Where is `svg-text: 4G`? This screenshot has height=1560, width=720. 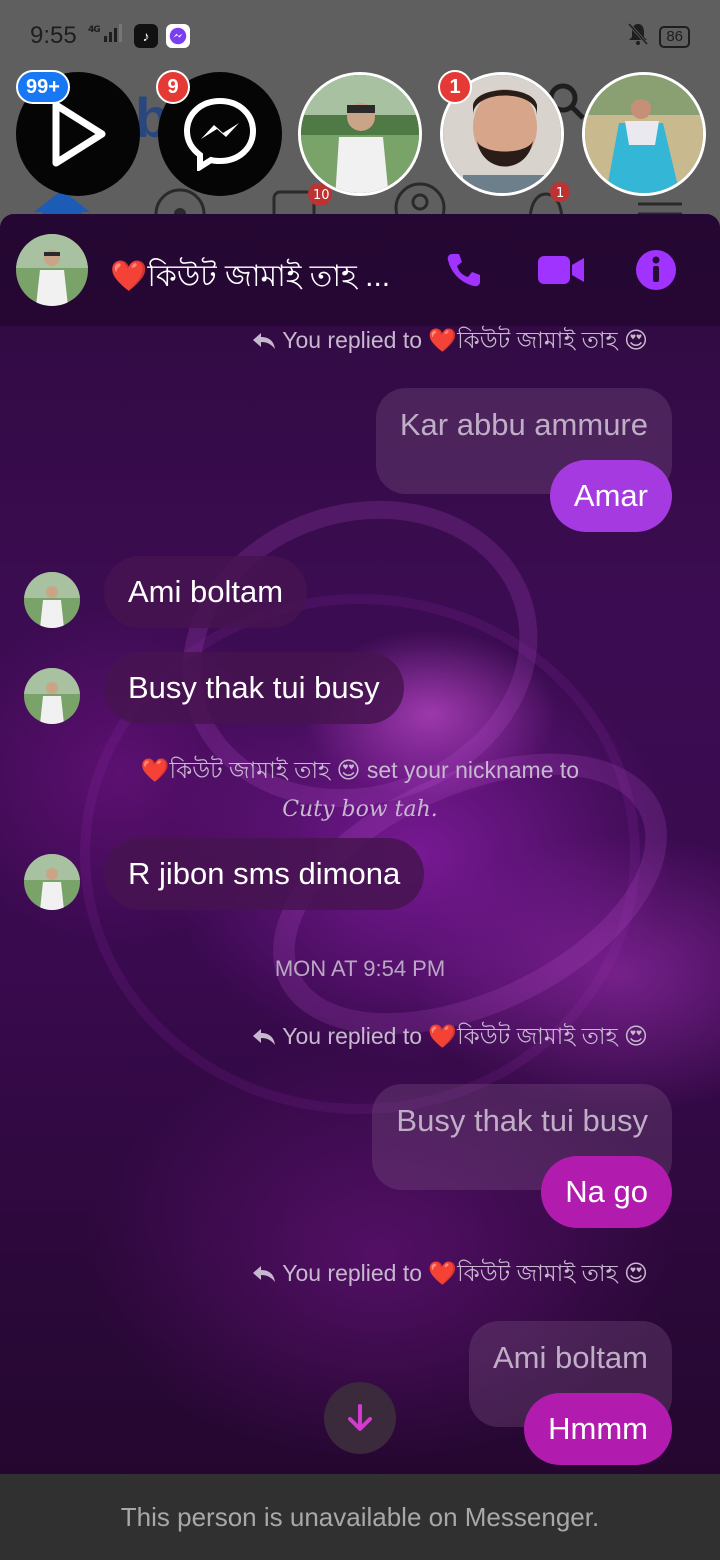 svg-text: 4G is located at coordinates (94, 30).